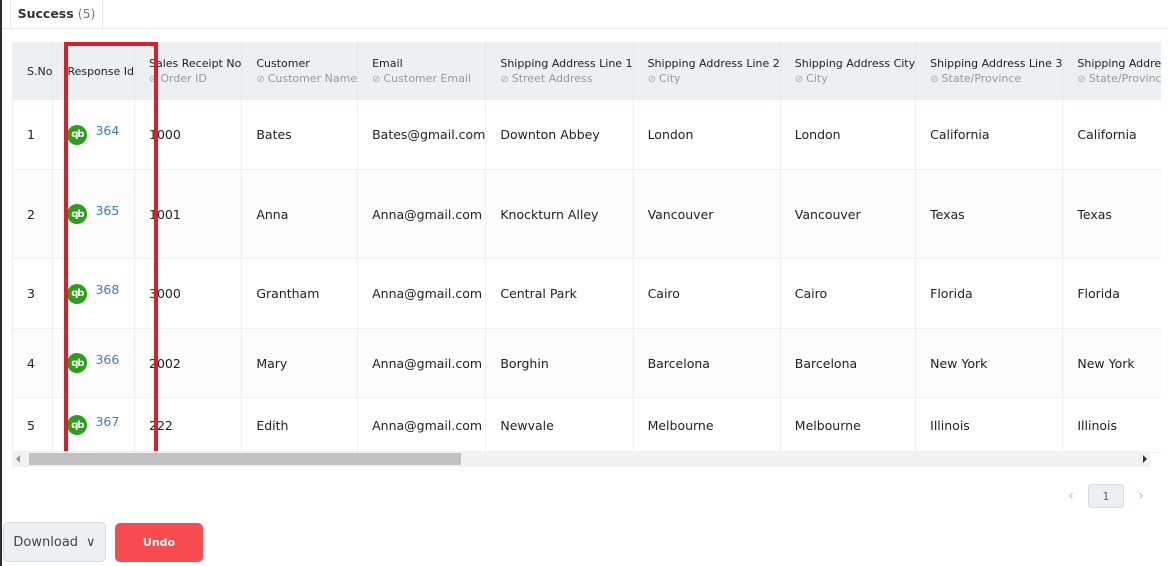 This screenshot has width=1168, height=566. I want to click on cell-email: Bates@gmail.com, so click(422, 135).